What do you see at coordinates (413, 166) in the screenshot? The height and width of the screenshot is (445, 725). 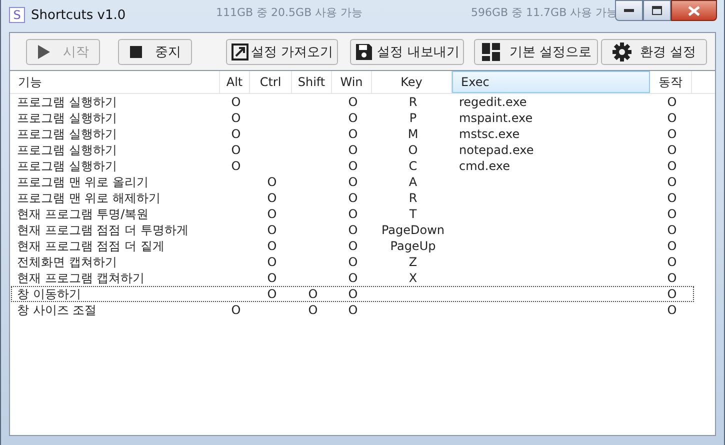 I see `table-cell: C` at bounding box center [413, 166].